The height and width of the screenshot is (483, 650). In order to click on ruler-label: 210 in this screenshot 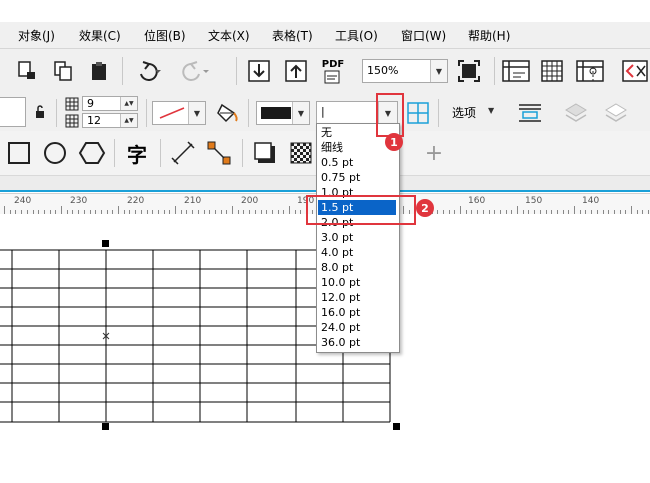, I will do `click(193, 201)`.